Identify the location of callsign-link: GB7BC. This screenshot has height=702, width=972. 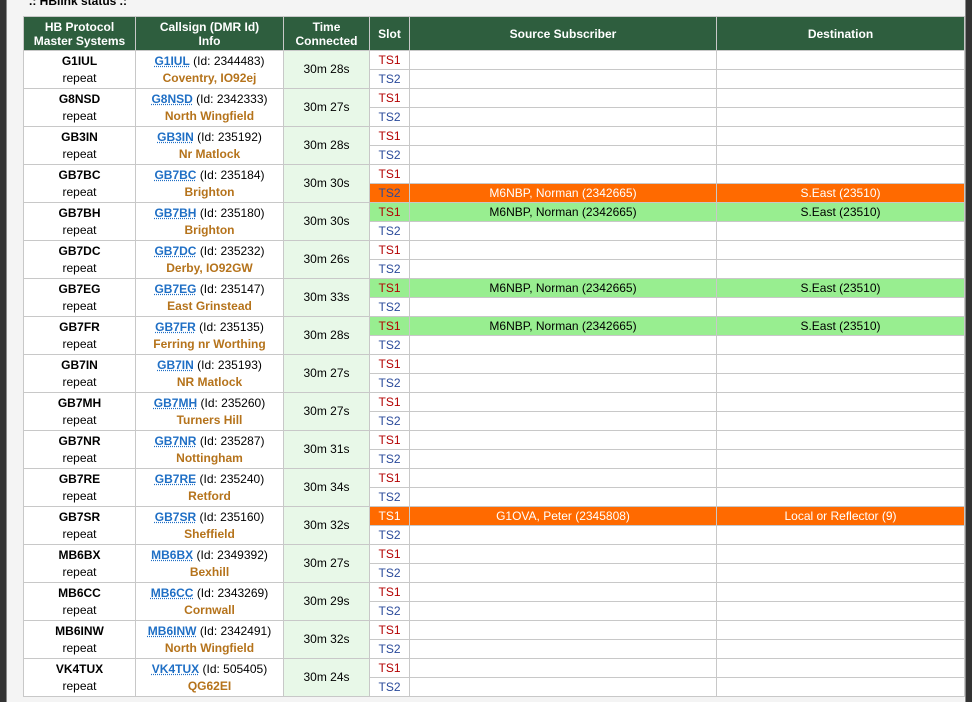
(175, 175).